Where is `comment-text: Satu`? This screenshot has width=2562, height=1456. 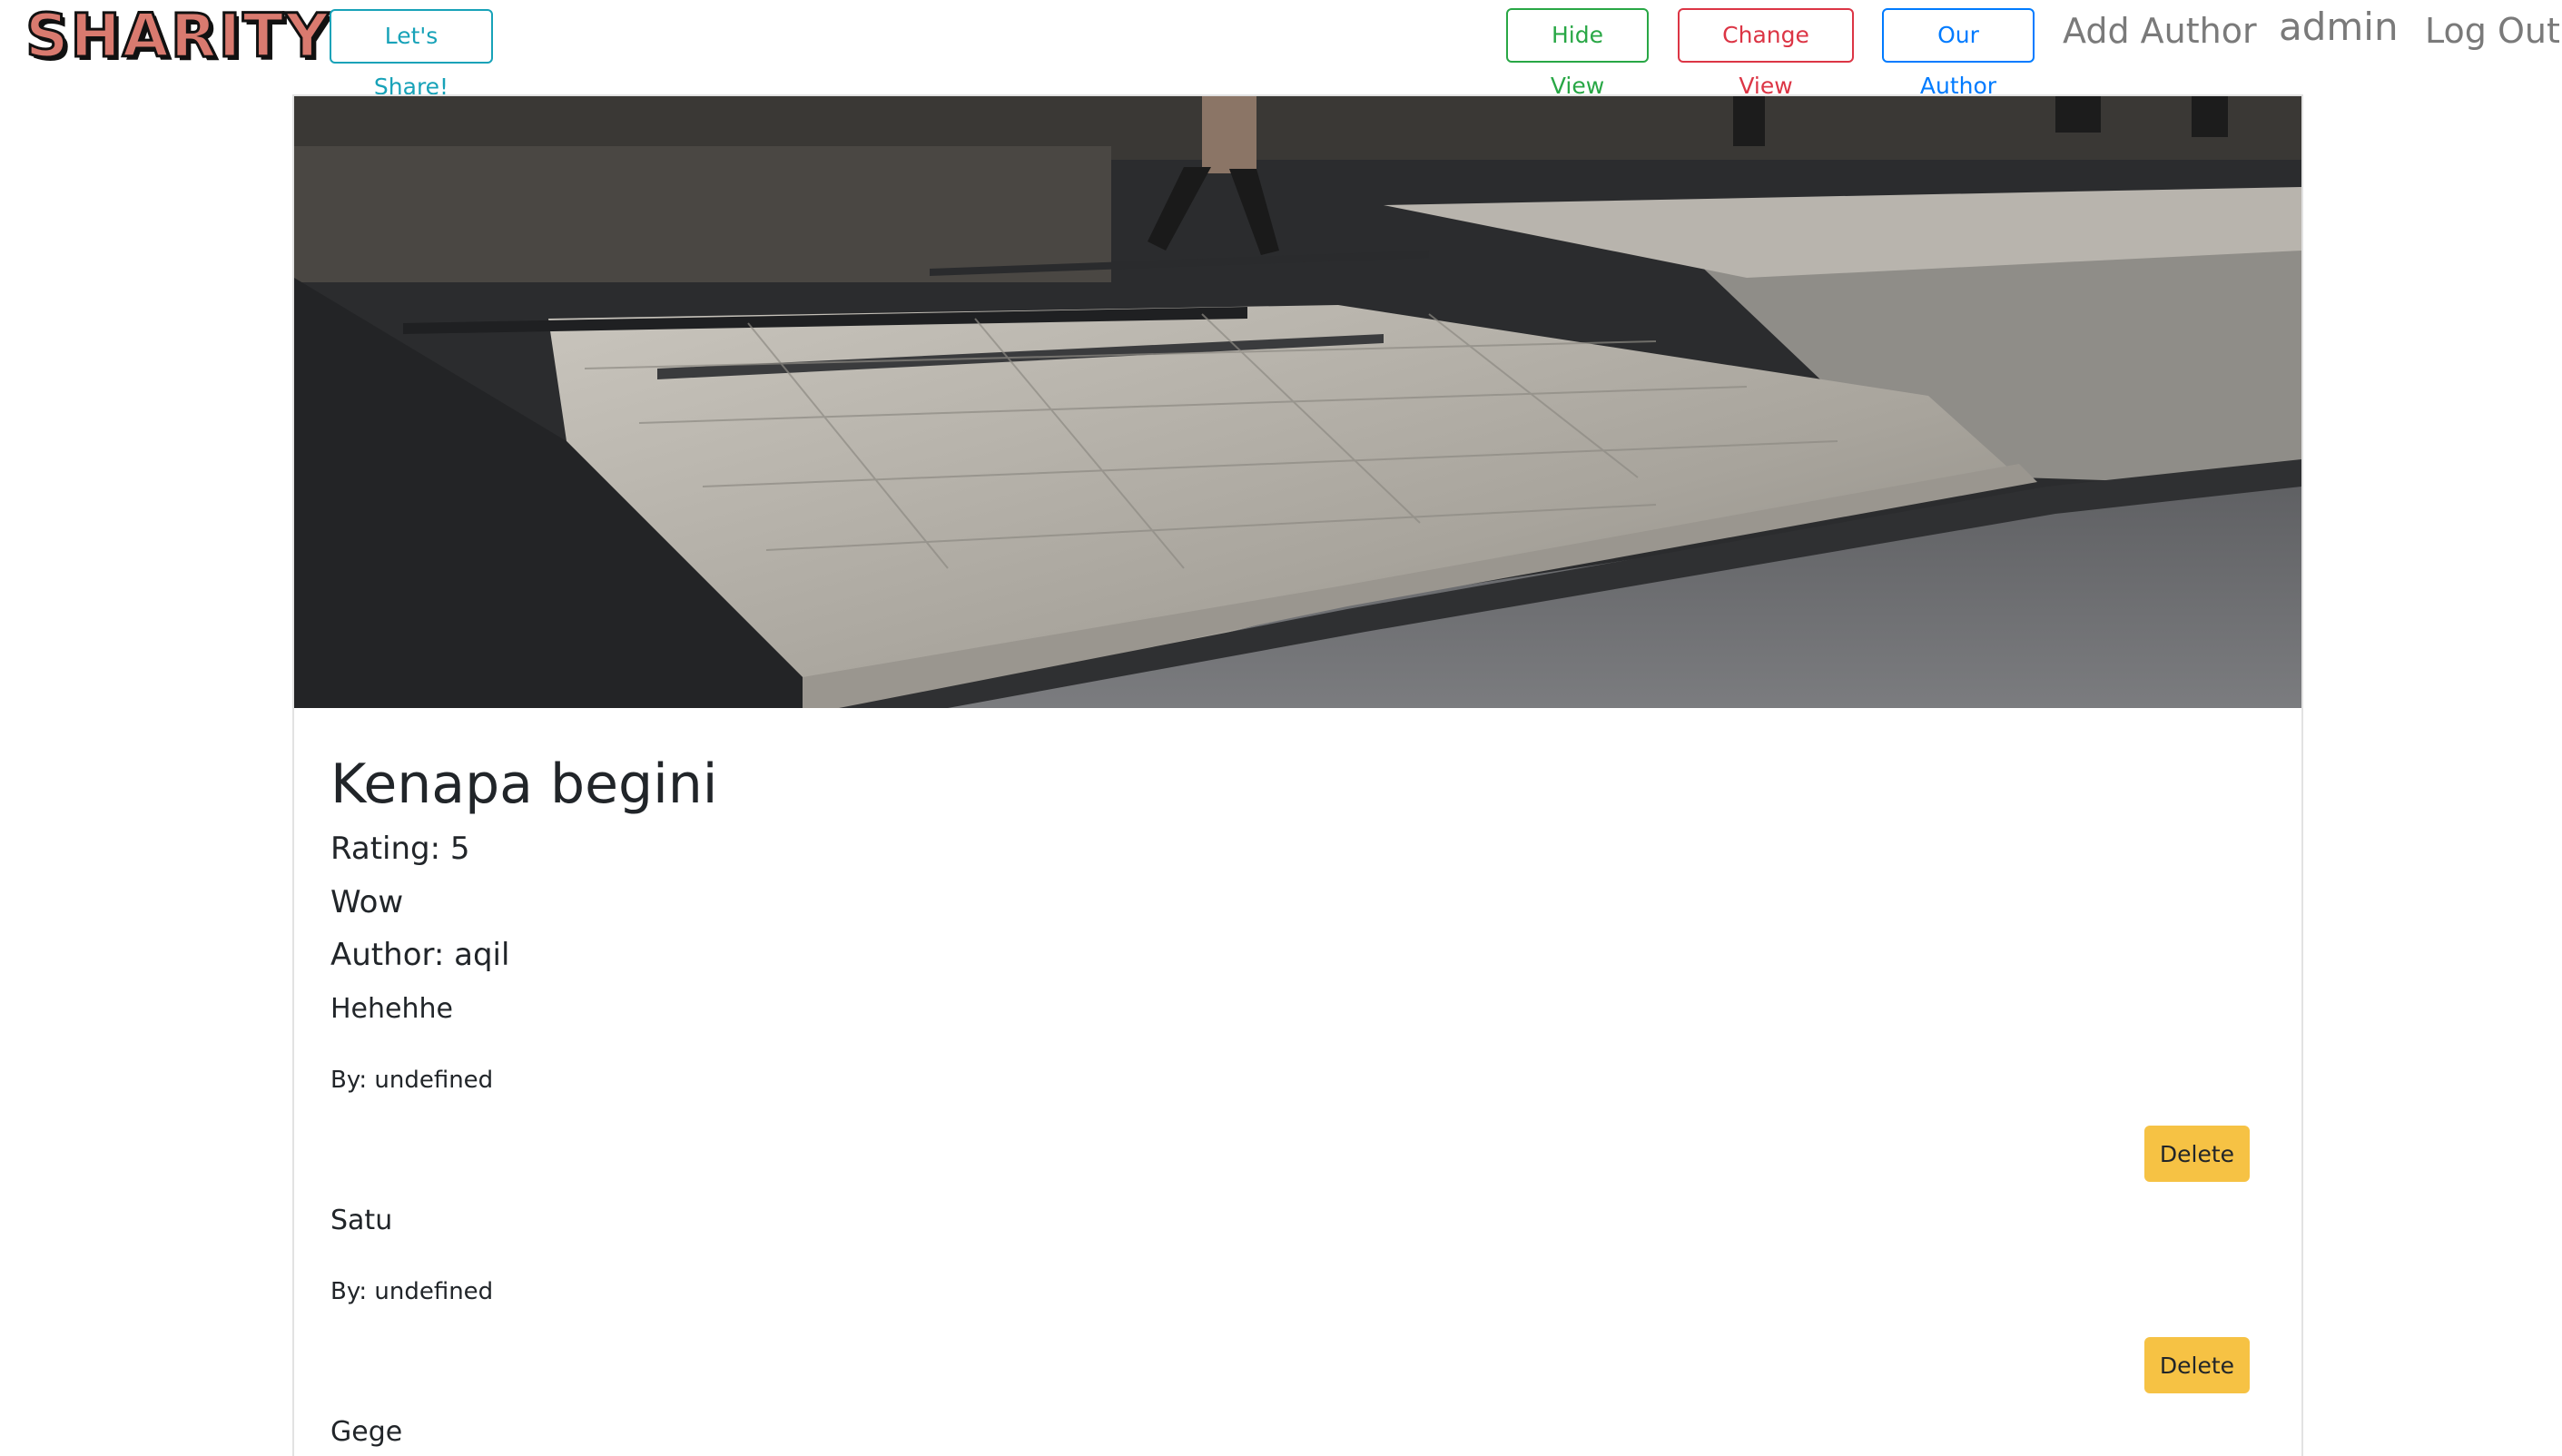 comment-text: Satu is located at coordinates (361, 1220).